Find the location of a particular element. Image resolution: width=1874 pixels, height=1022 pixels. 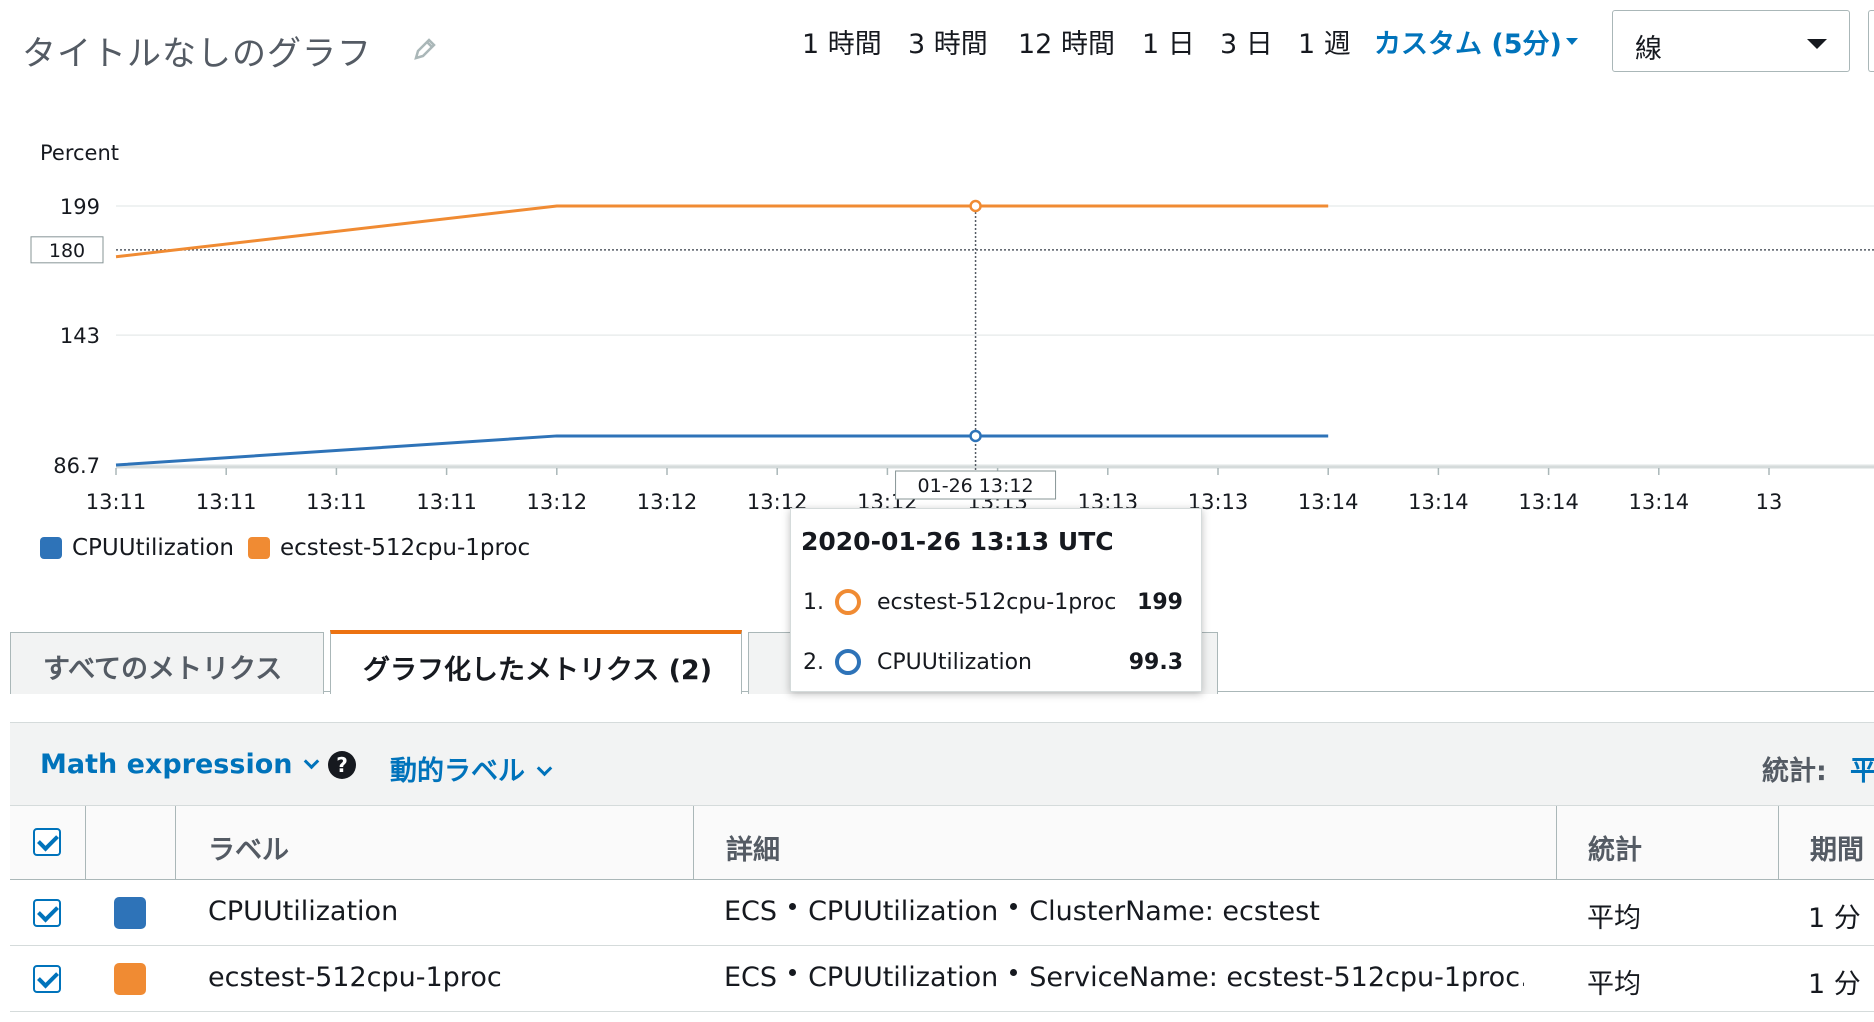

time-range-12h: 12 時間 is located at coordinates (1066, 41).